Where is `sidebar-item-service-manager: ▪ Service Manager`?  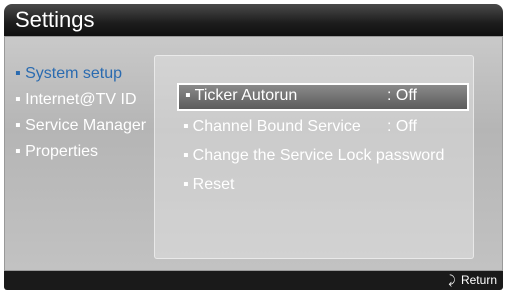
sidebar-item-service-manager: ▪ Service Manager is located at coordinates (90, 126).